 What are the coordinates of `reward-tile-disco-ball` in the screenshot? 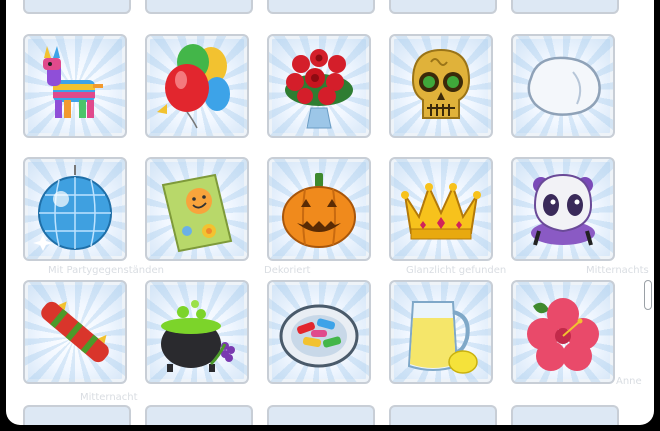 It's located at (75, 209).